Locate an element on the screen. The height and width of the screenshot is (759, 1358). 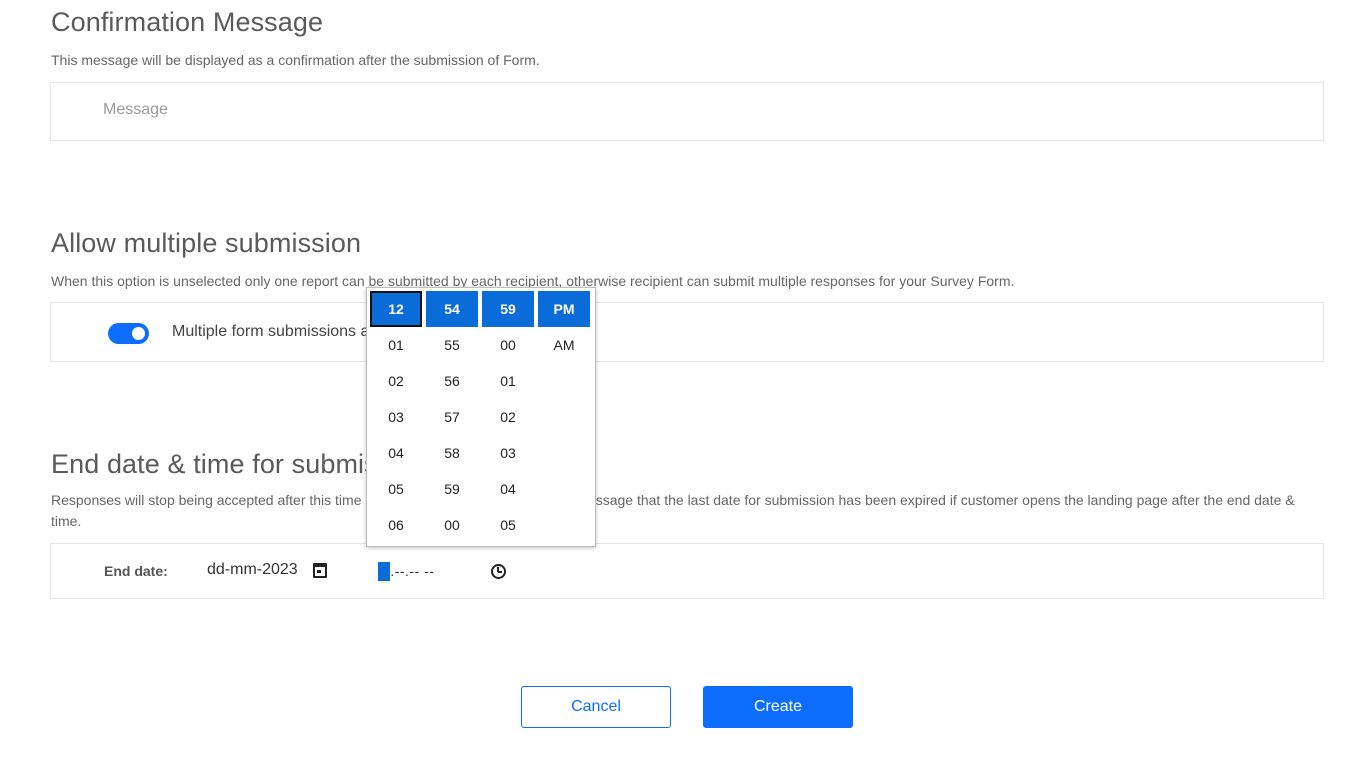
multiple-submission-title: Allow multiple submission is located at coordinates (206, 243).